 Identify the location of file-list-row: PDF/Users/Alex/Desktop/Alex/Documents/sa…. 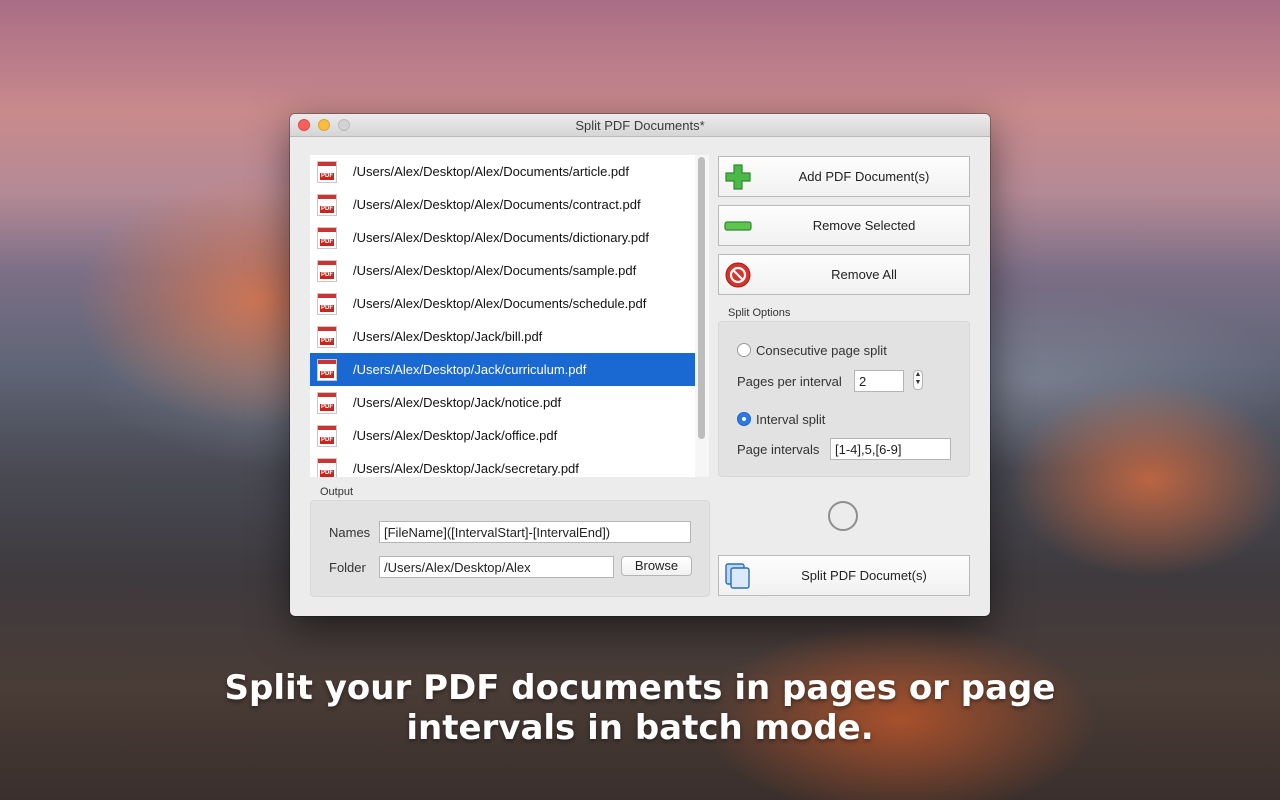
(502, 270).